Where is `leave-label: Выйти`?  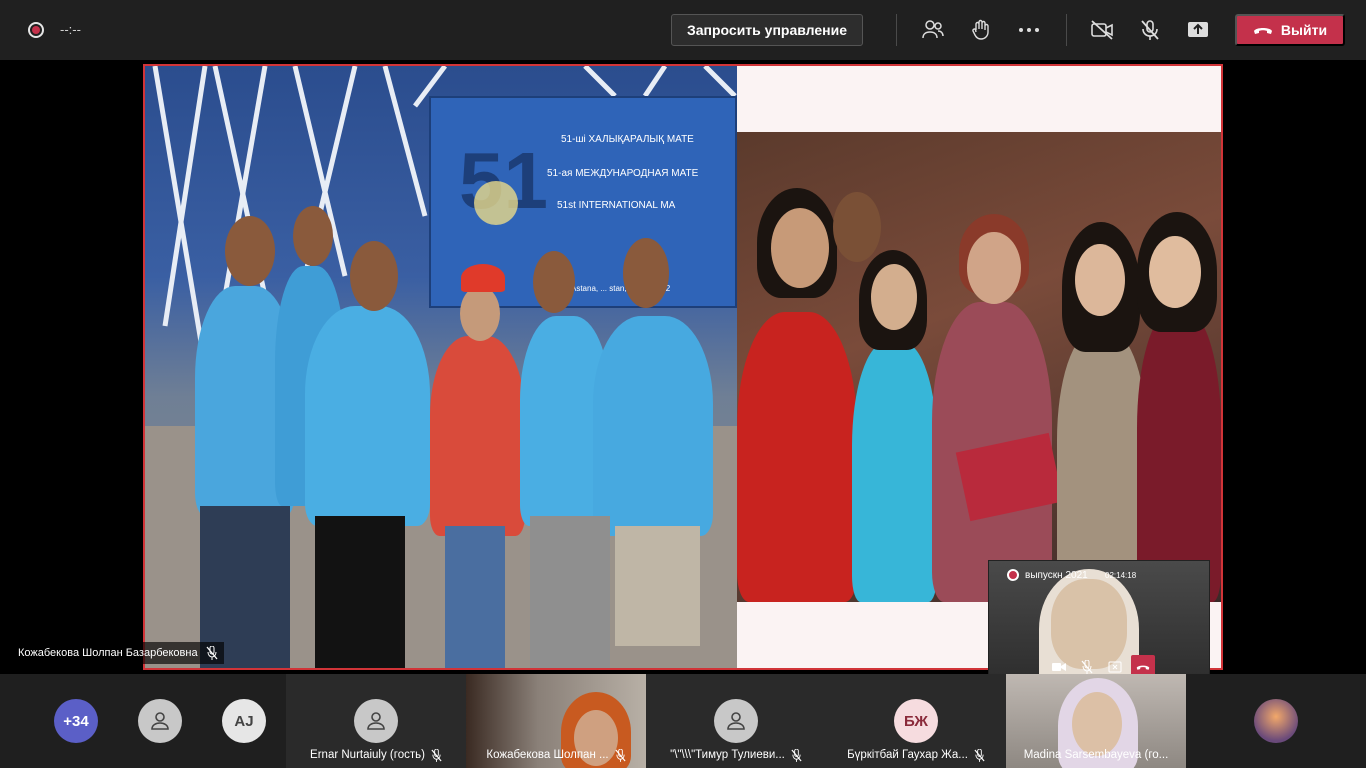 leave-label: Выйти is located at coordinates (1304, 30).